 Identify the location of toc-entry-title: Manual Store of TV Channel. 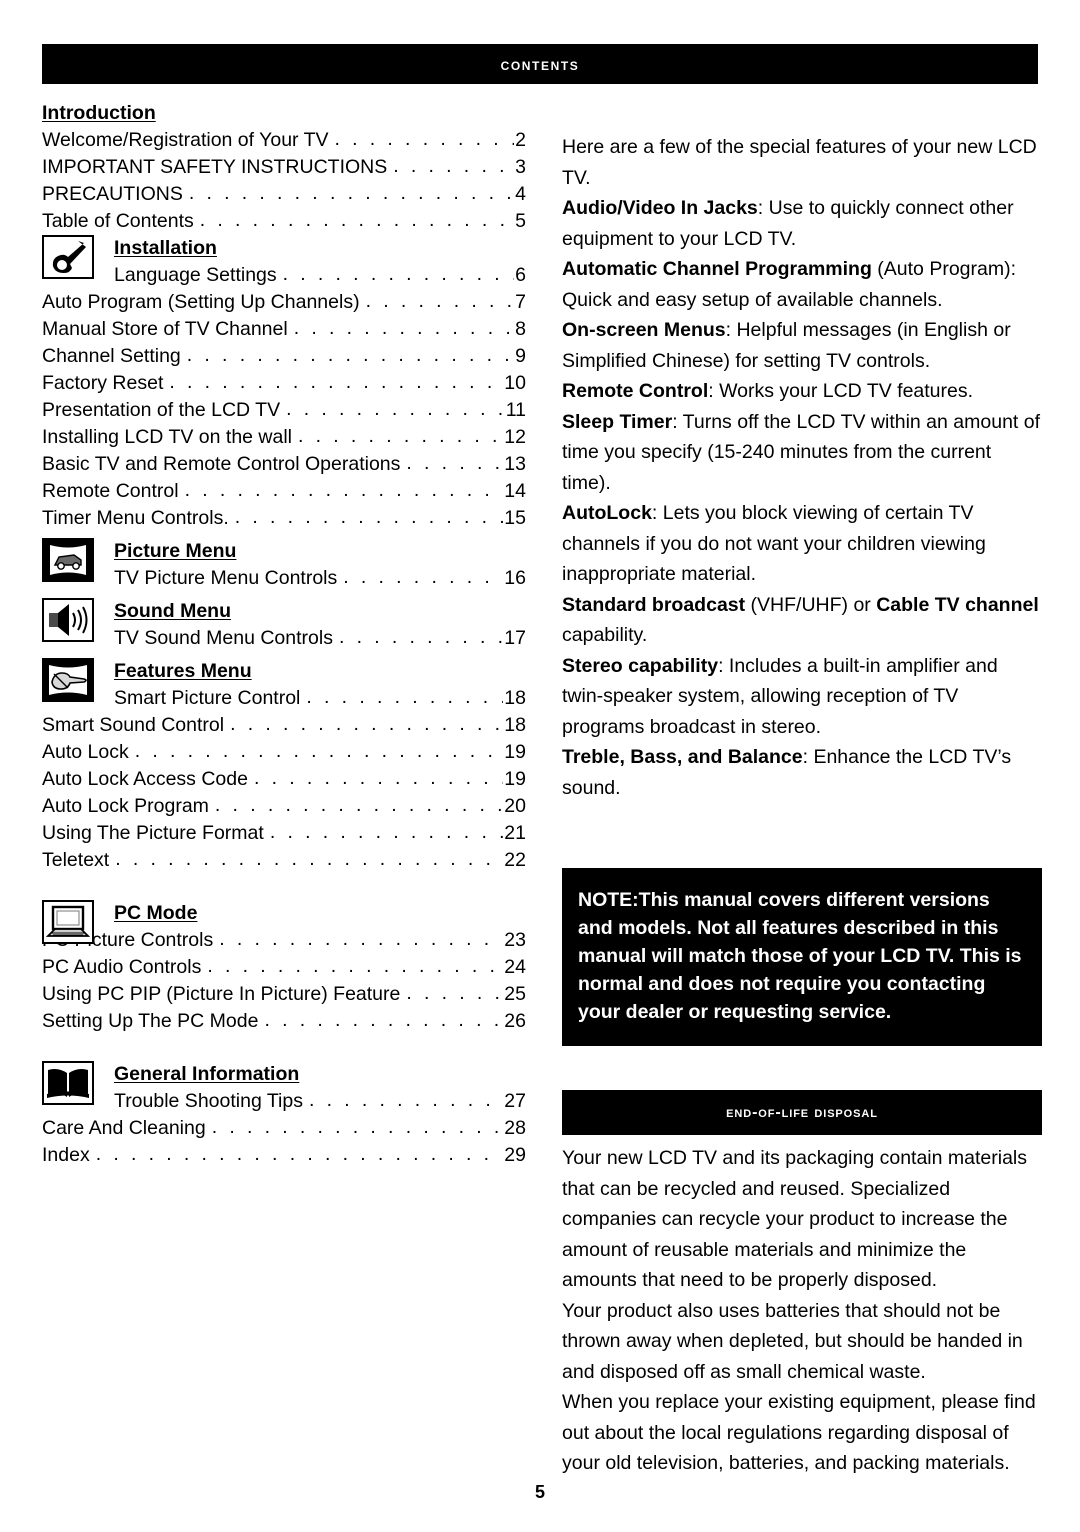
(165, 329).